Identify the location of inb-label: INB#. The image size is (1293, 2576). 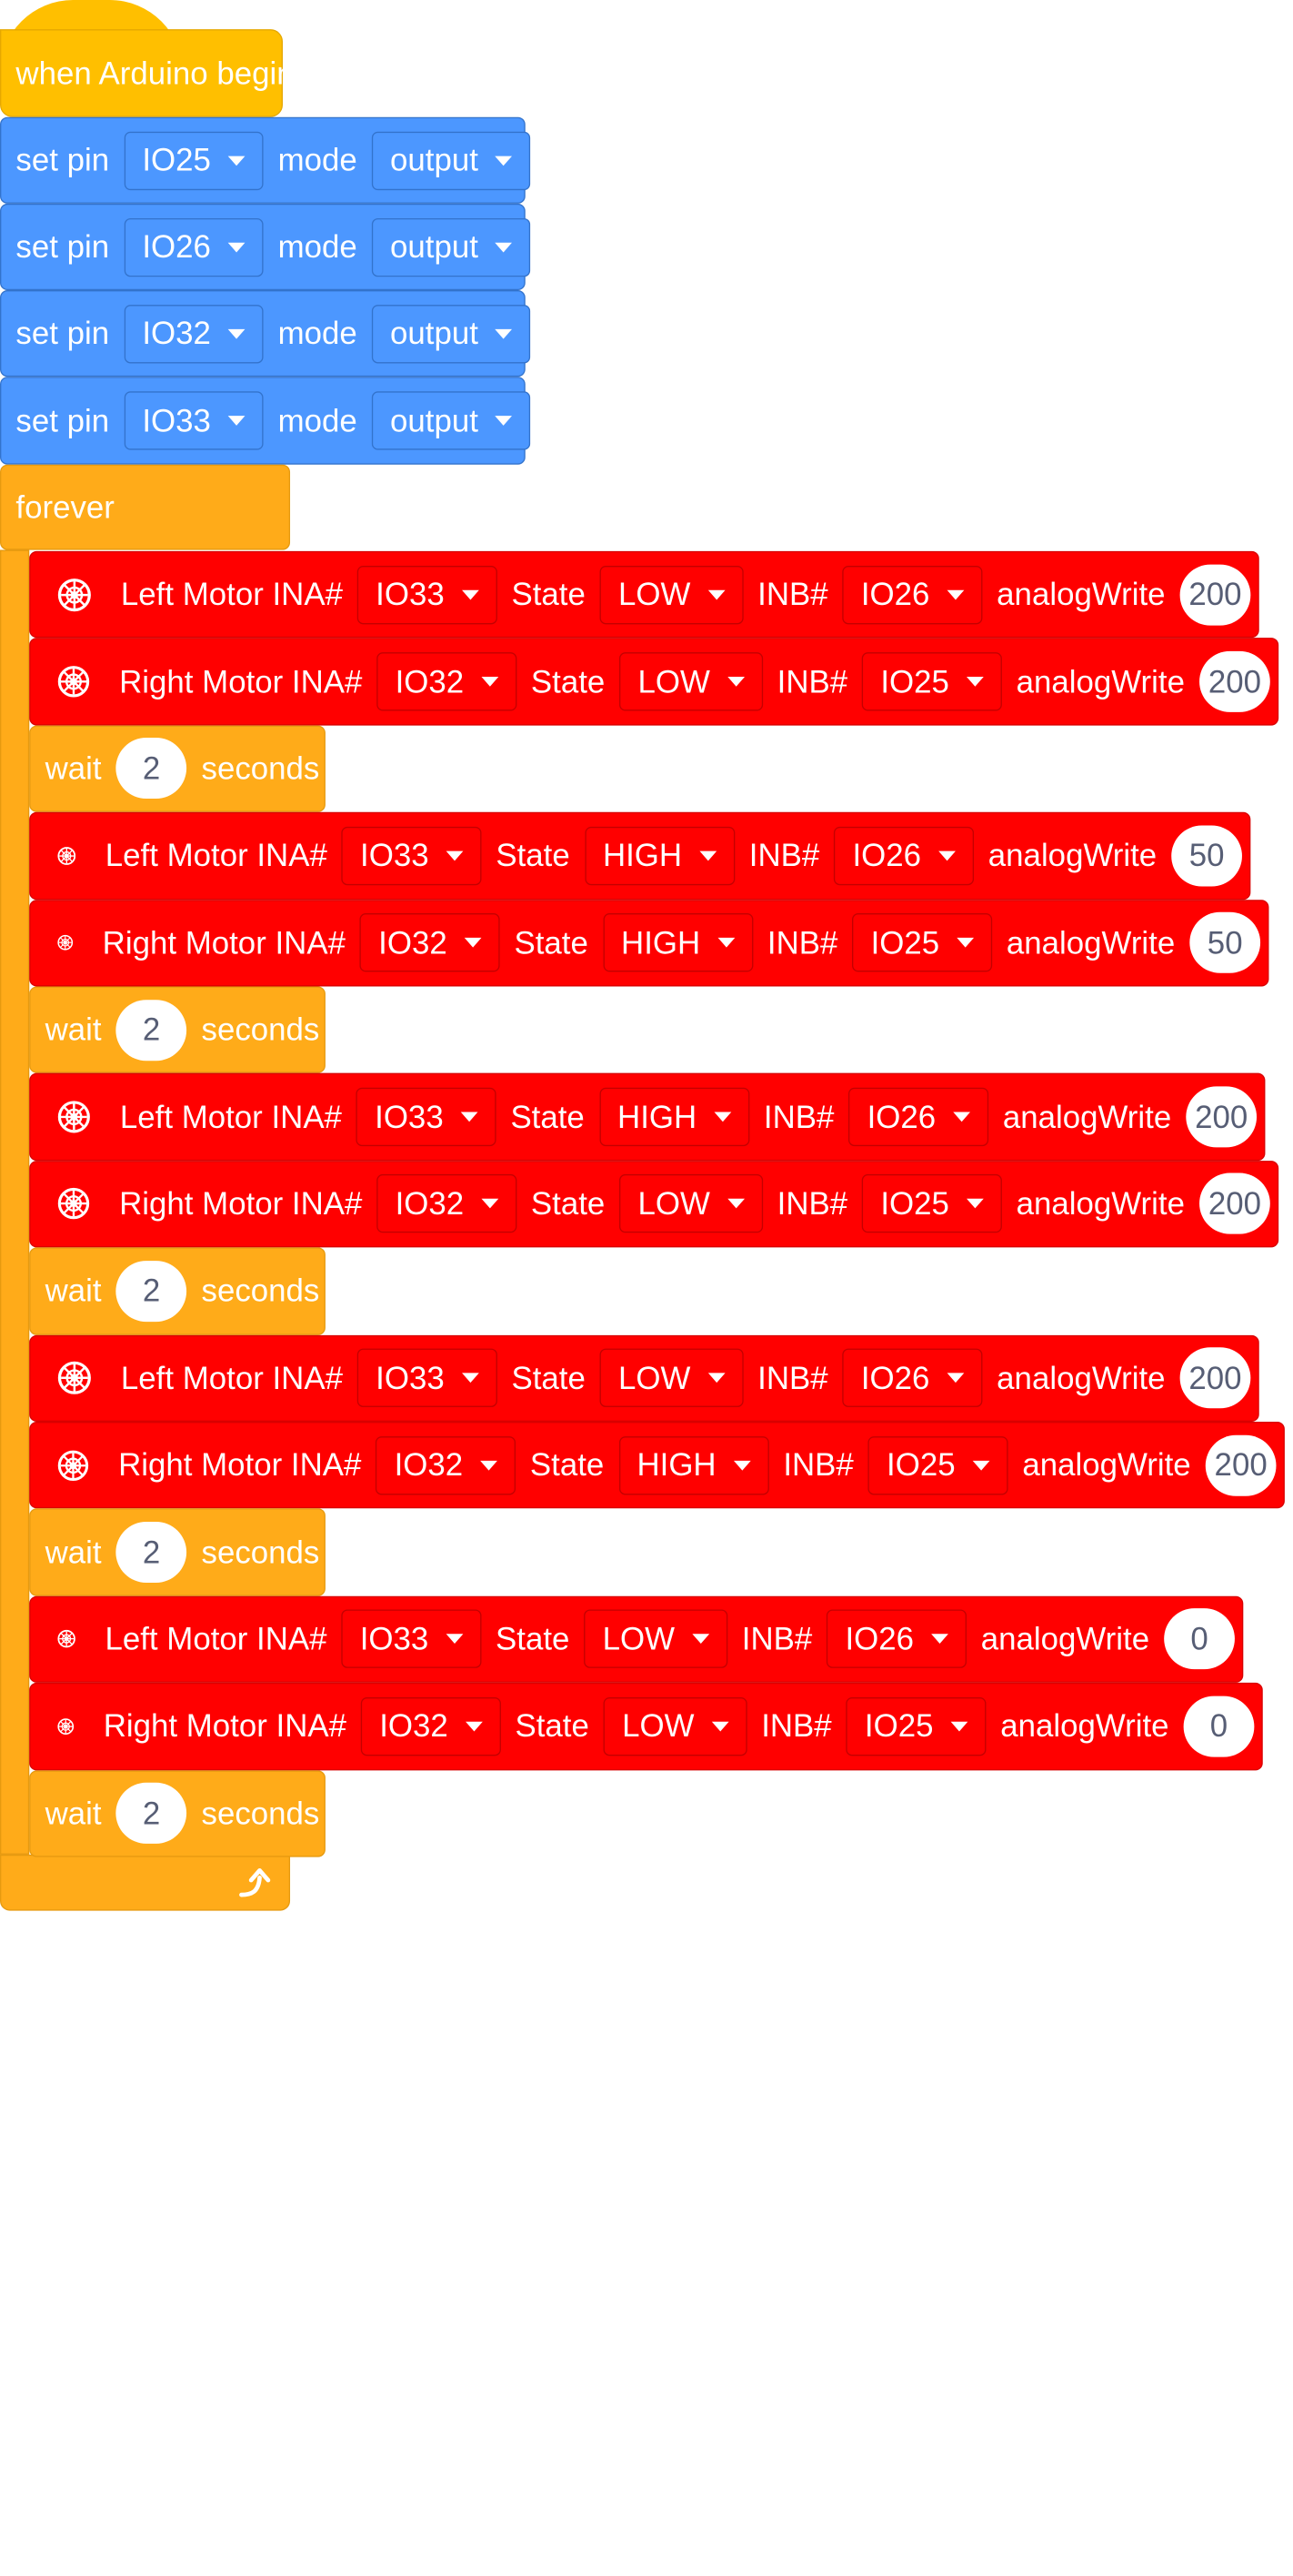
(796, 1726).